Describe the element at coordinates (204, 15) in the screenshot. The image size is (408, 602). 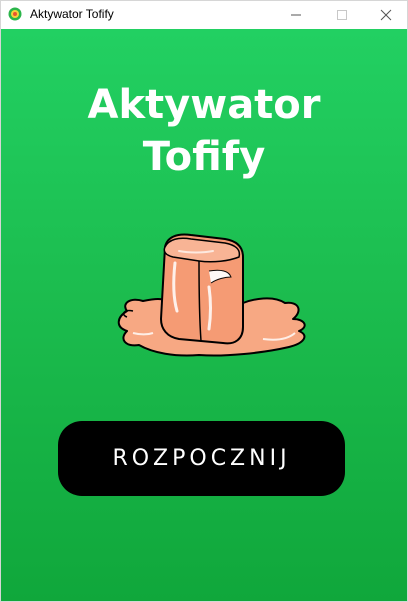
I see `title-bar: Aktywator Tofify` at that location.